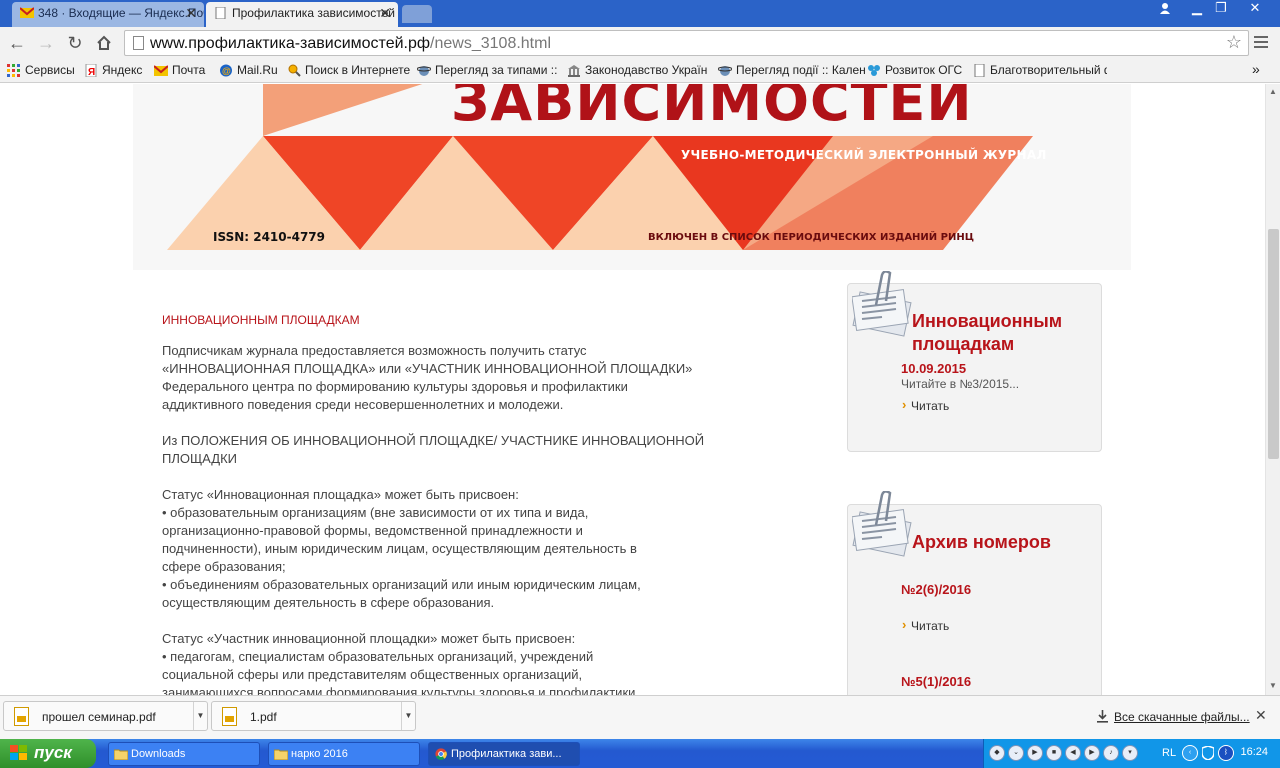  What do you see at coordinates (1197, 8) in the screenshot?
I see `minimize-icon: ▁` at bounding box center [1197, 8].